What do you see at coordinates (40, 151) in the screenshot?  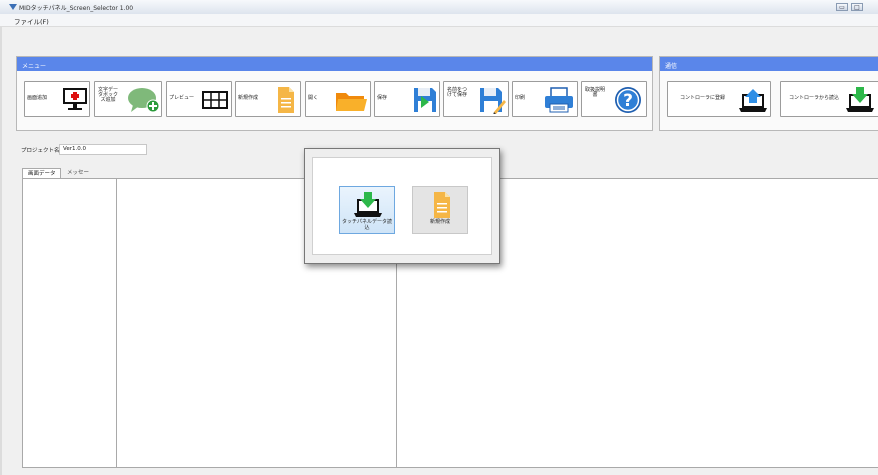 I see `project-name-label: プロジェクト名` at bounding box center [40, 151].